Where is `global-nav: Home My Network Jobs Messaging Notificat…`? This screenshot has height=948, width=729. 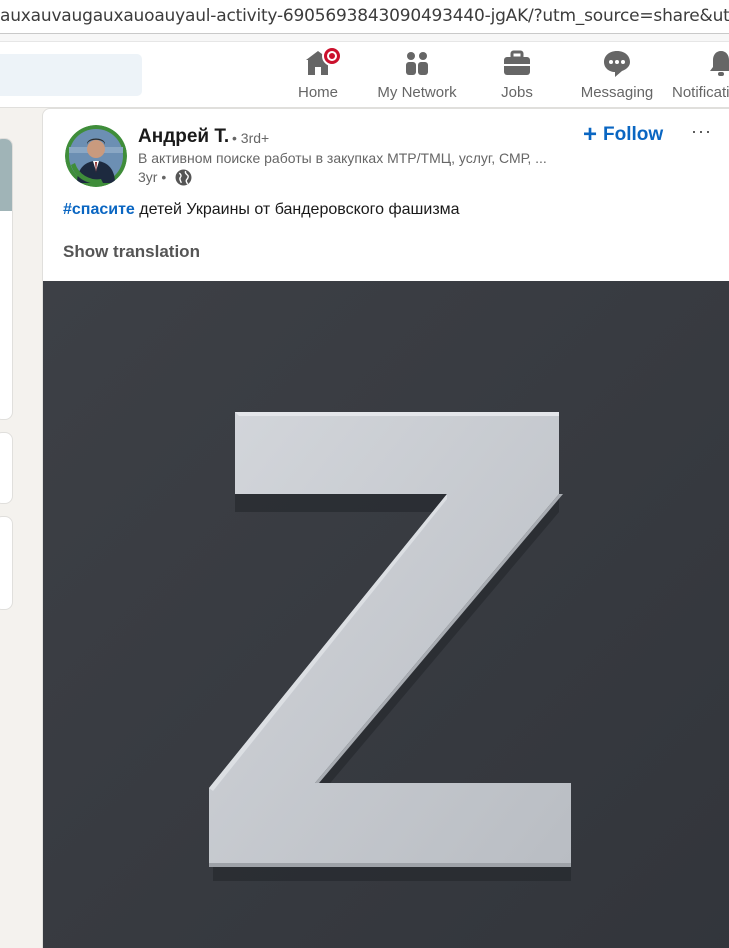
global-nav: Home My Network Jobs Messaging Notificat… is located at coordinates (364, 75).